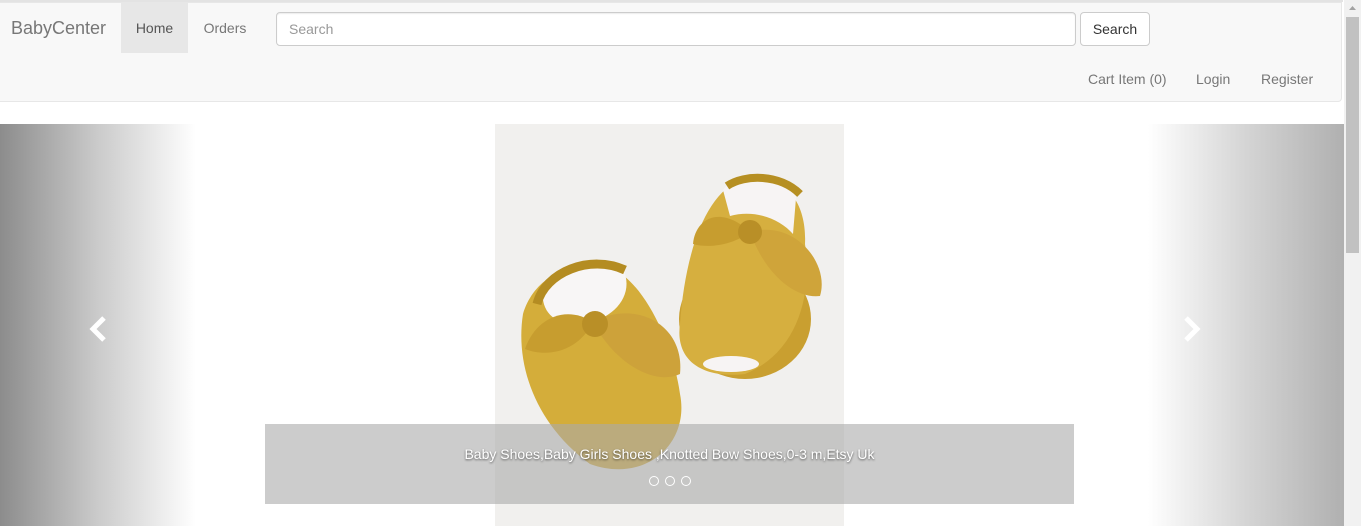  Describe the element at coordinates (1115, 29) in the screenshot. I see `search-button: Search` at that location.